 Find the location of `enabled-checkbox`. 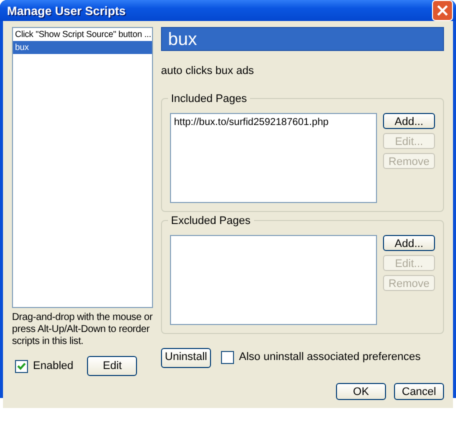

enabled-checkbox is located at coordinates (21, 366).